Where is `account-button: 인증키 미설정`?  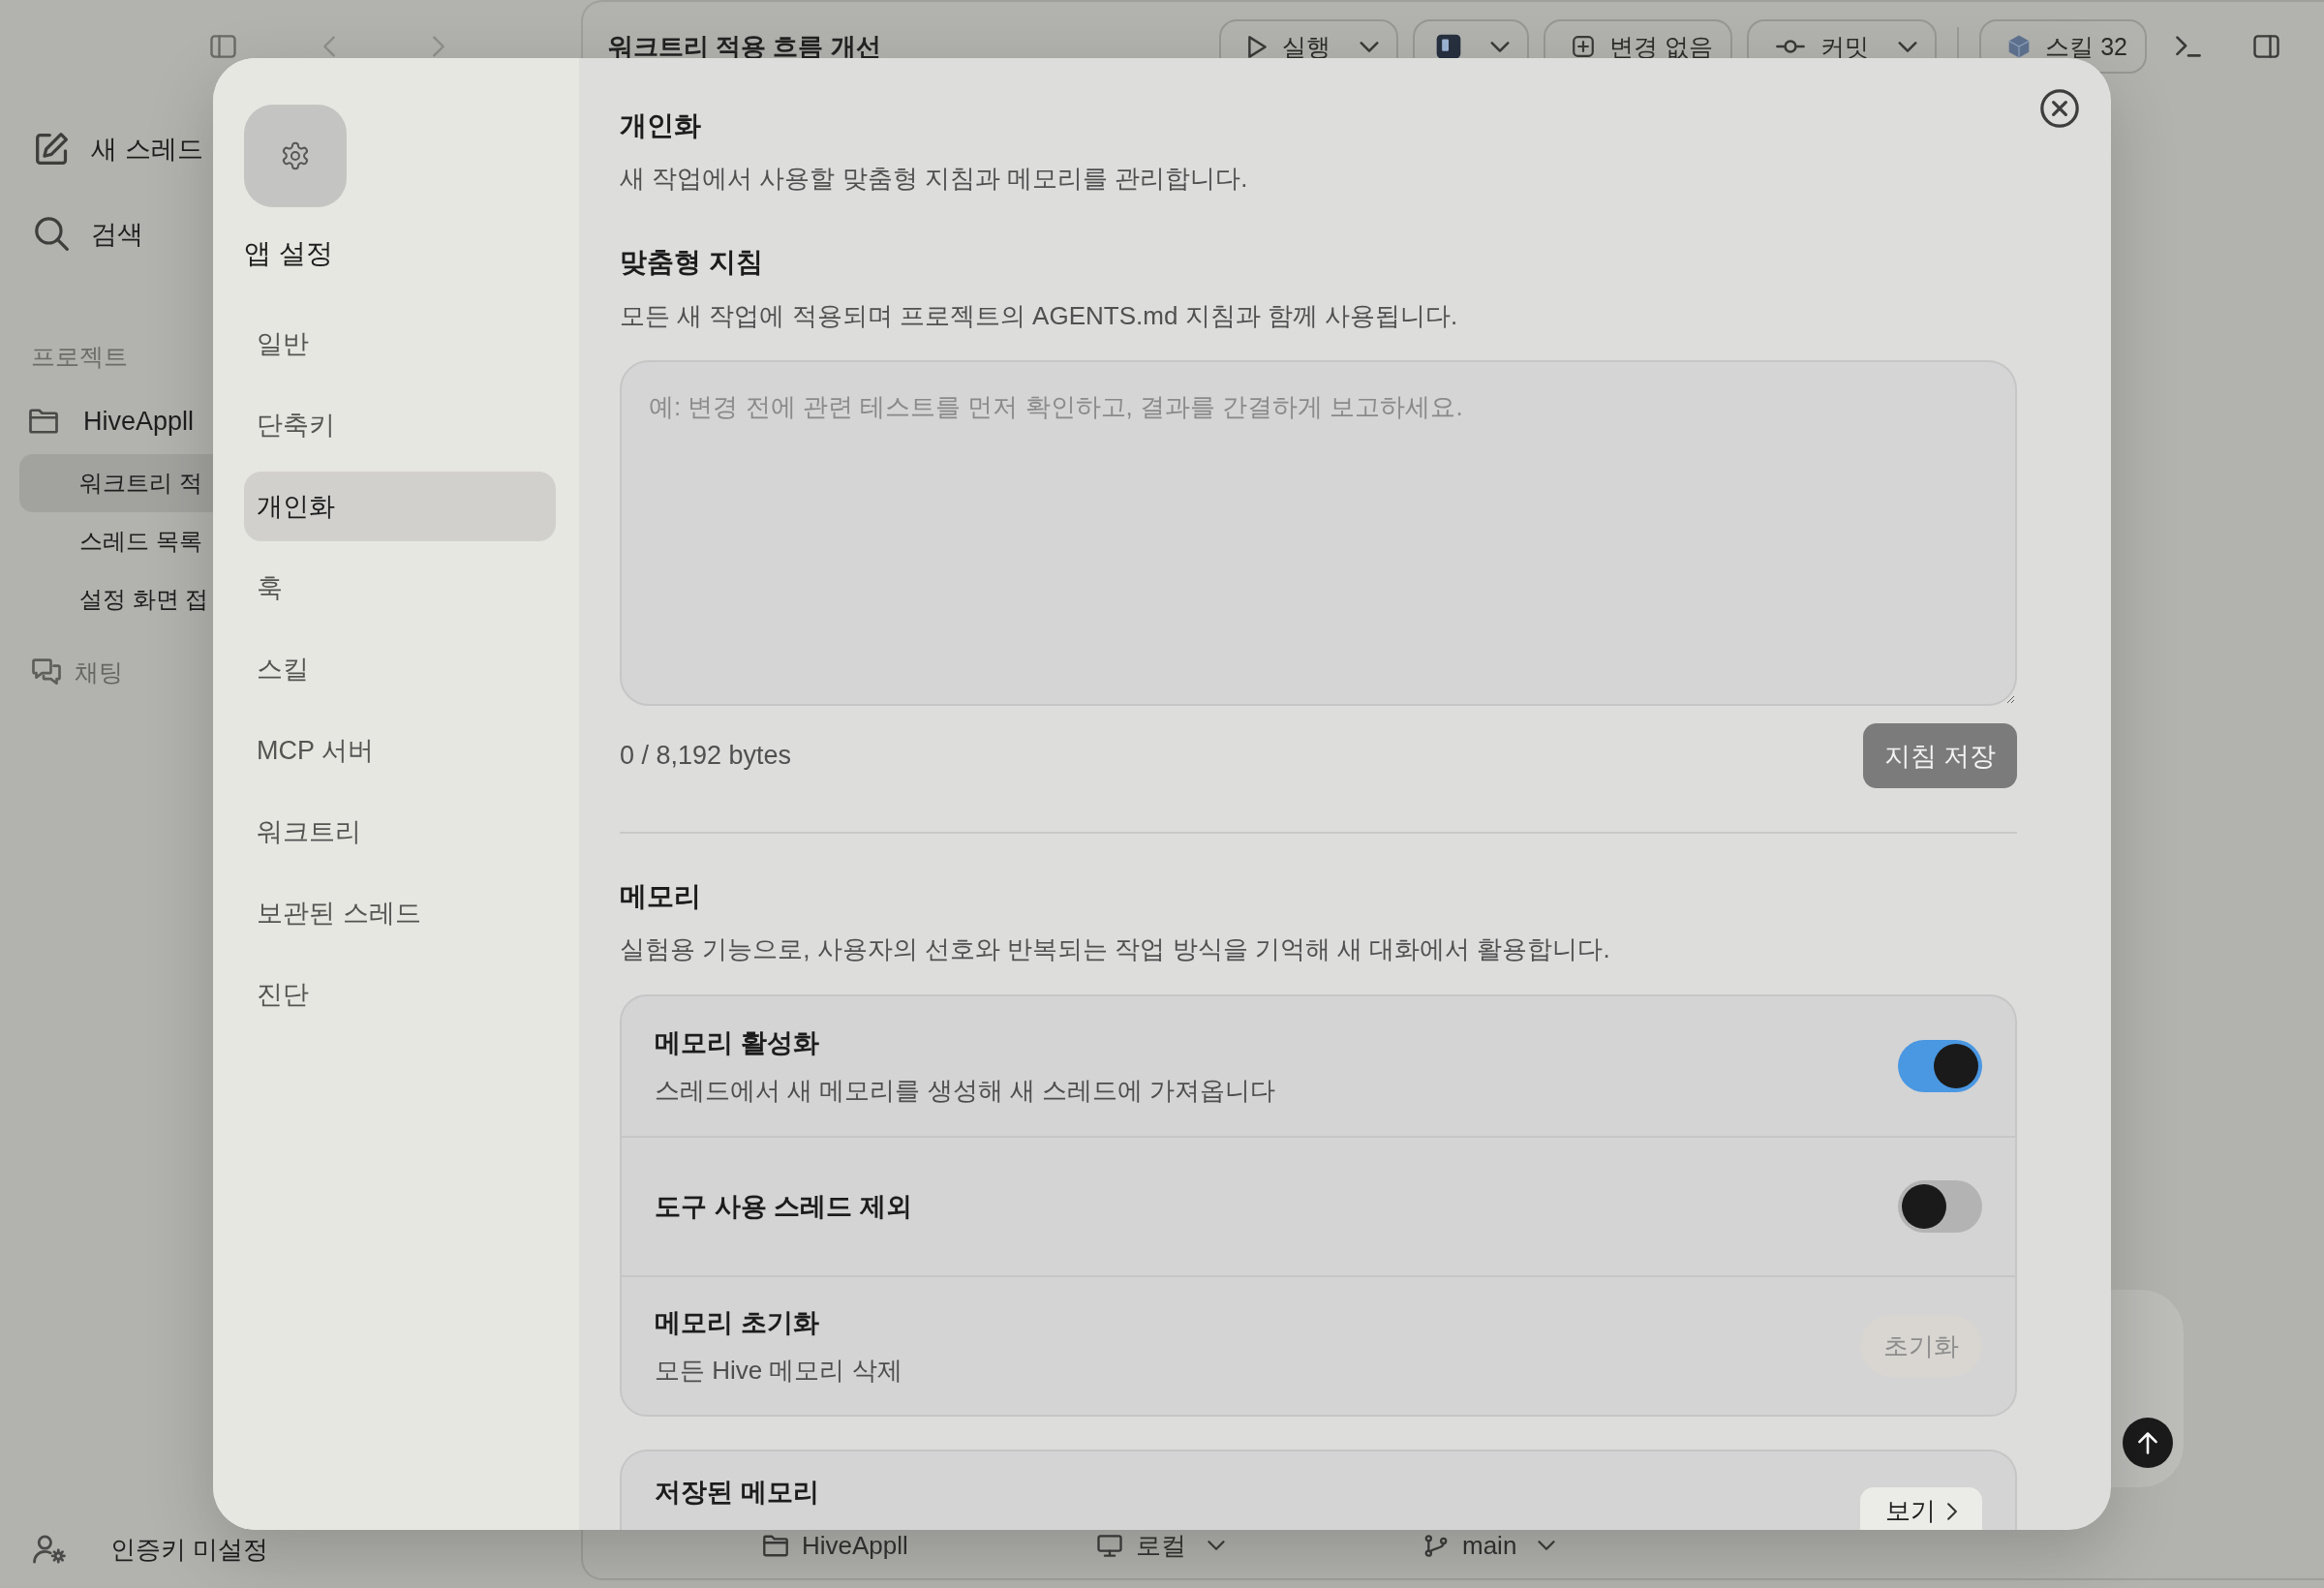
account-button: 인증키 미설정 is located at coordinates (134, 1549).